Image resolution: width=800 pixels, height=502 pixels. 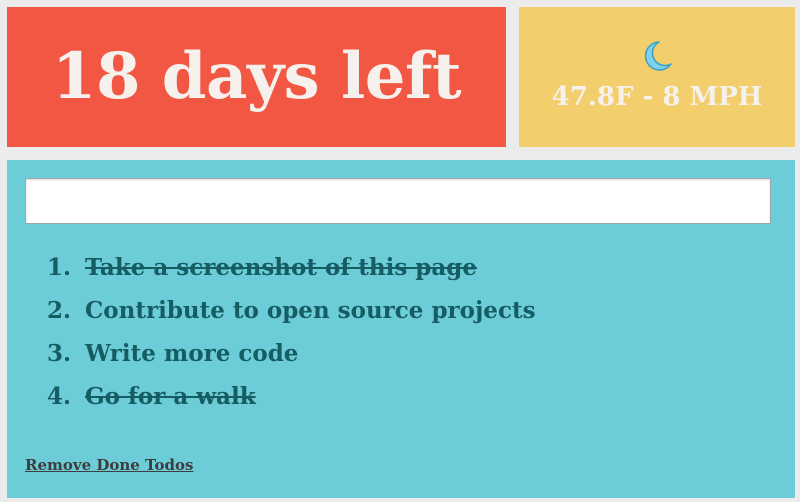 I want to click on todo-item: 2. Contribute to open source projects, so click(x=291, y=318).